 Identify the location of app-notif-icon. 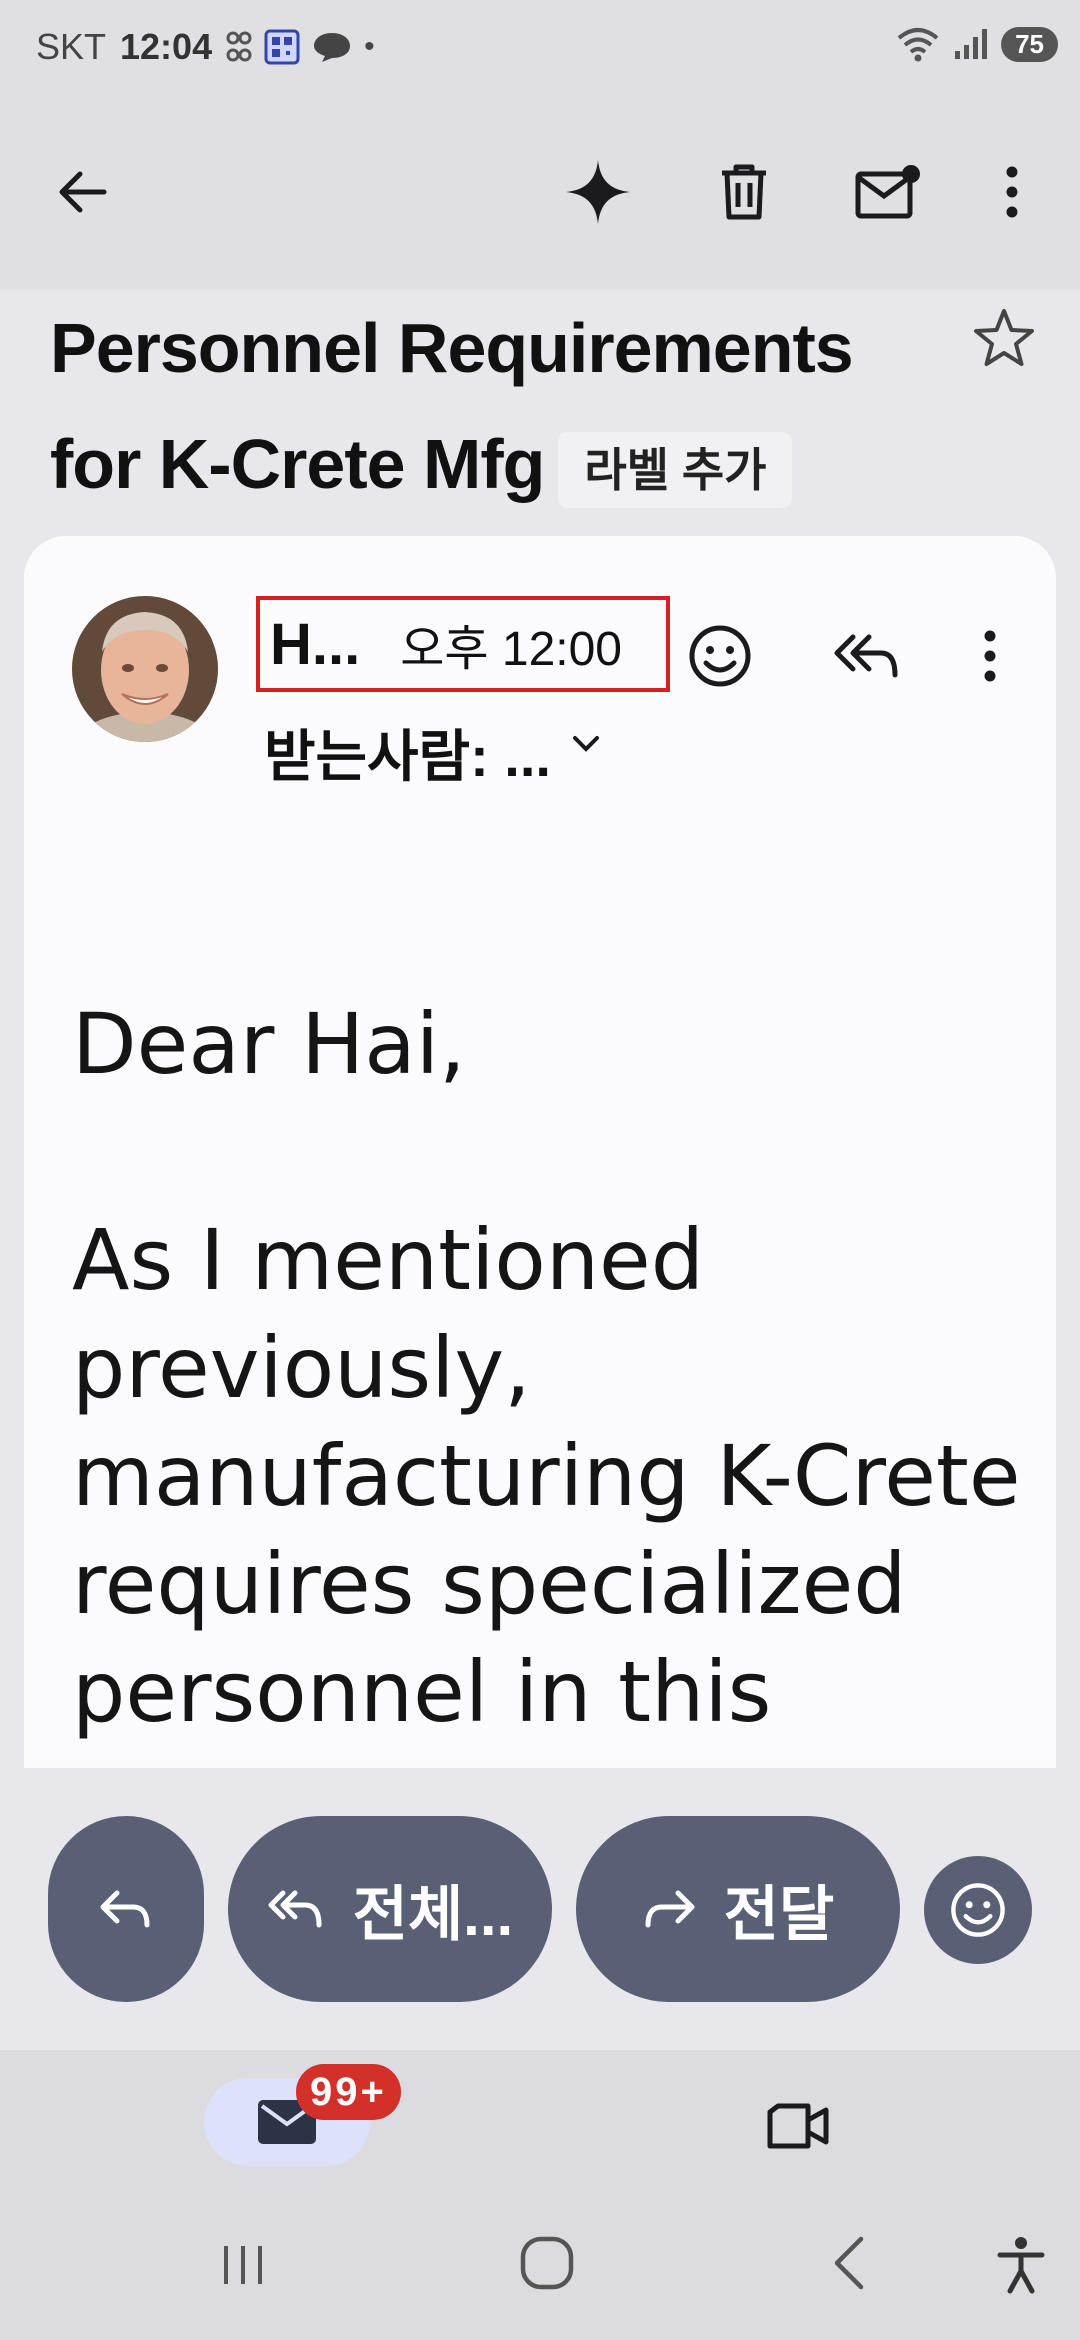
(239, 46).